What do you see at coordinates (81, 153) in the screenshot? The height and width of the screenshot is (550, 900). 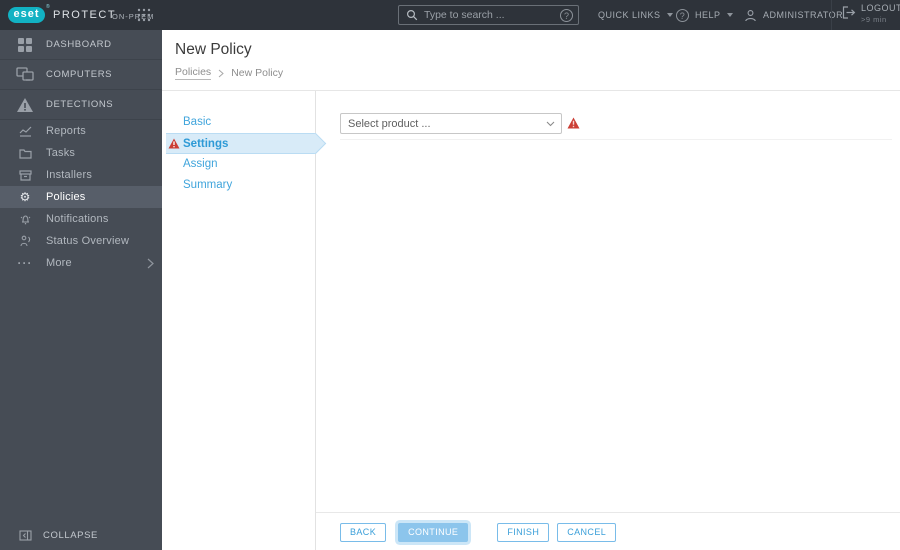 I see `sidebar-item-tasks: Tasks` at bounding box center [81, 153].